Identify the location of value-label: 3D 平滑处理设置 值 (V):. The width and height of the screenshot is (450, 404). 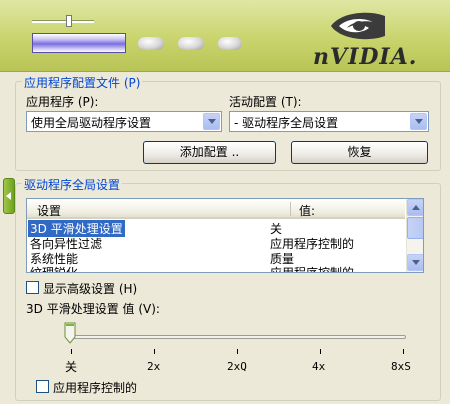
(93, 309).